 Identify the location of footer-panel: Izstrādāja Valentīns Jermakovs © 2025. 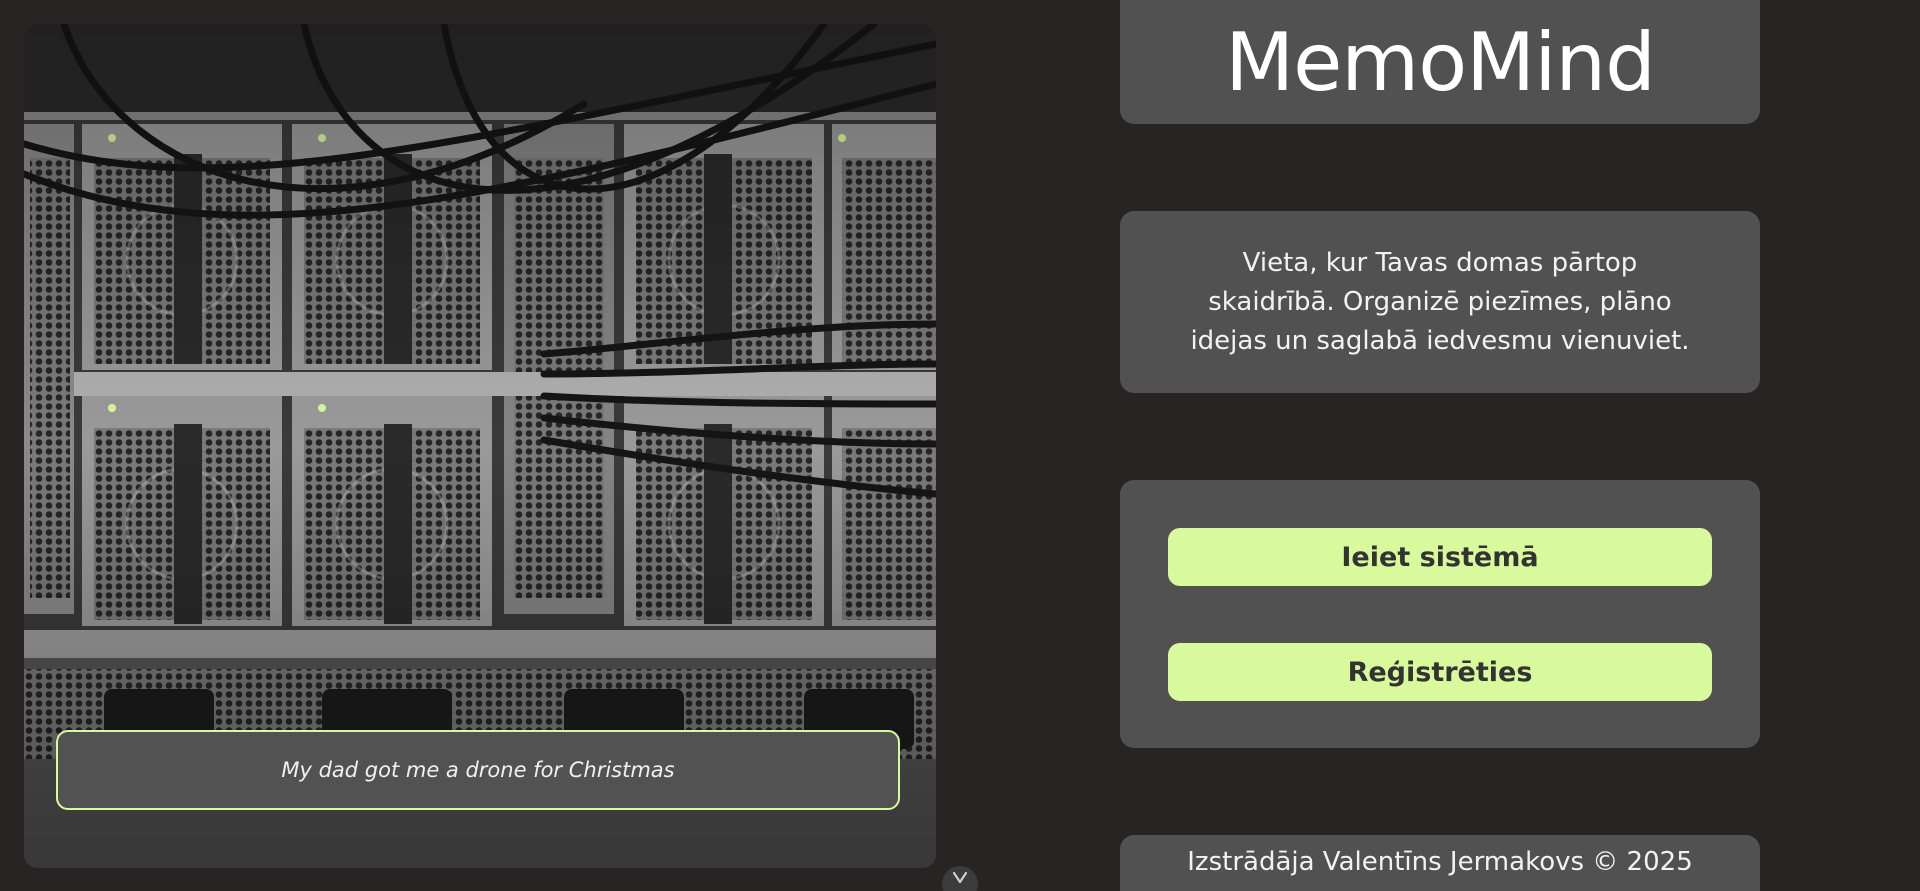
(1440, 863).